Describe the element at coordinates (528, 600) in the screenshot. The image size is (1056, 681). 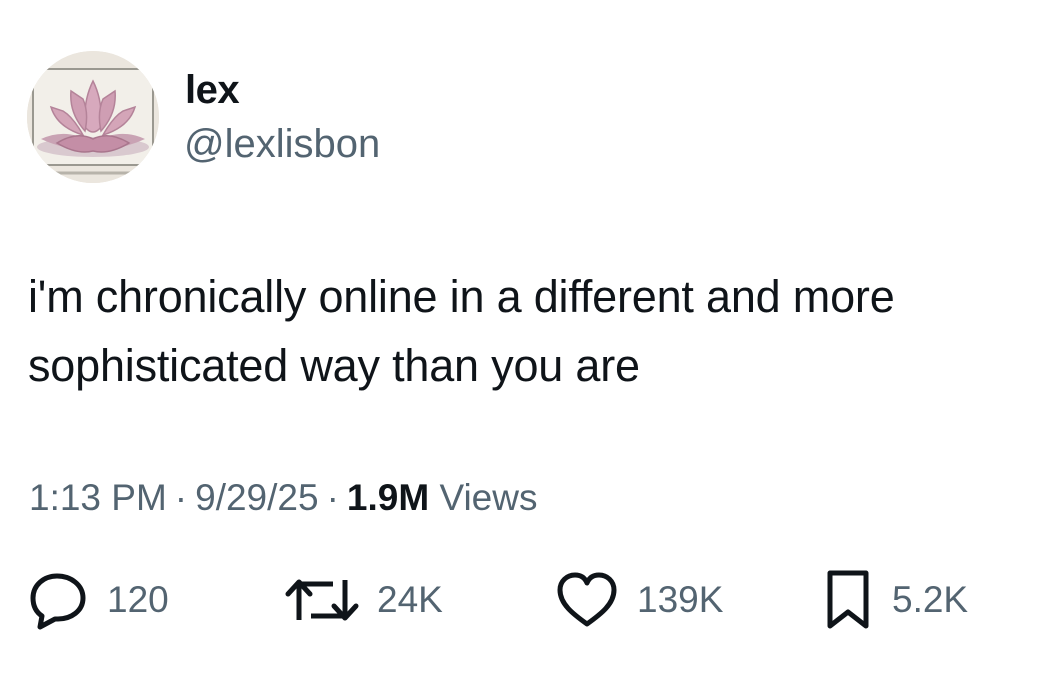
I see `action-bar: 120 24K 139K 5.2K` at that location.